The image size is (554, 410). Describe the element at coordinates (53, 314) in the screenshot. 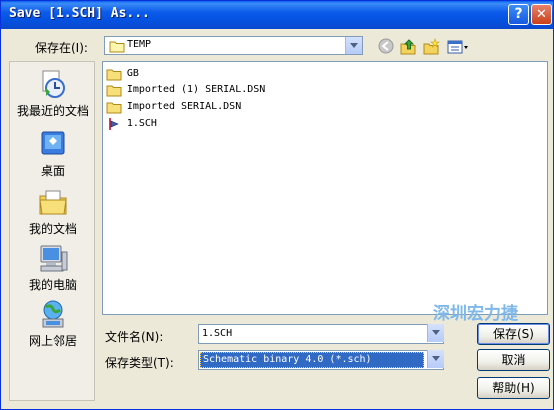

I see `network-places-icon` at that location.